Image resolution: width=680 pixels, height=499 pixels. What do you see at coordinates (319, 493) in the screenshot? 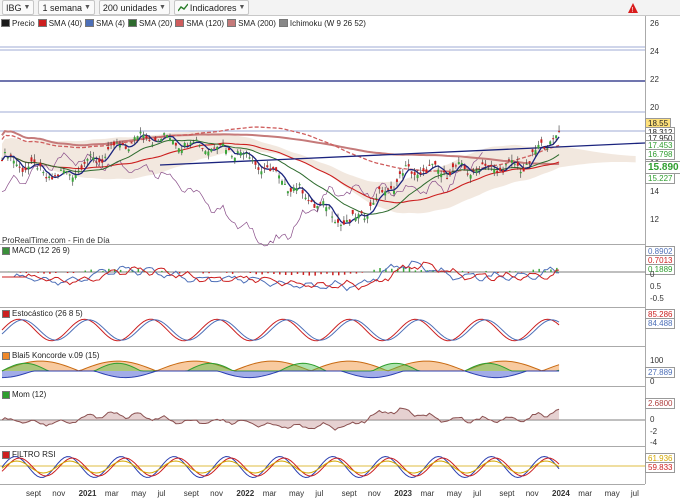
I see `time-axis-label: jul` at bounding box center [319, 493].